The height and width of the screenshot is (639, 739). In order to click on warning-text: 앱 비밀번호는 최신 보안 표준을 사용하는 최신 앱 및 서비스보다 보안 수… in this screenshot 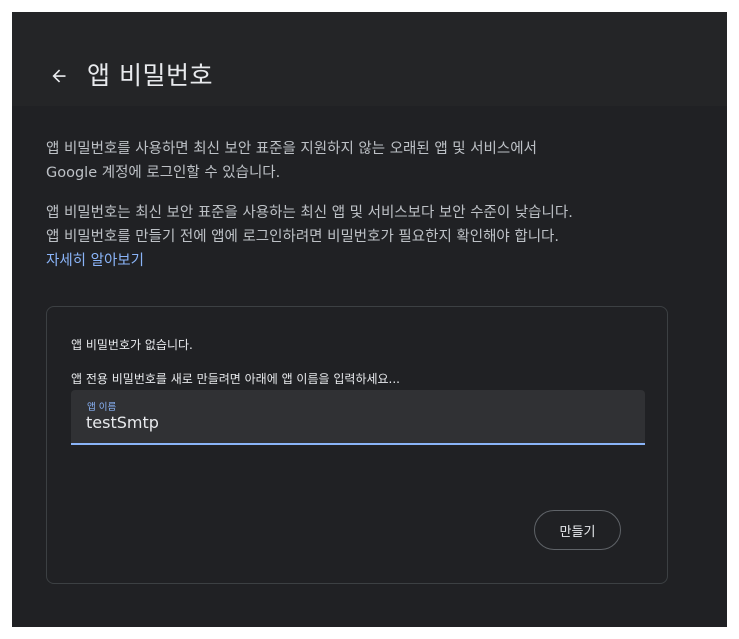, I will do `click(366, 237)`.